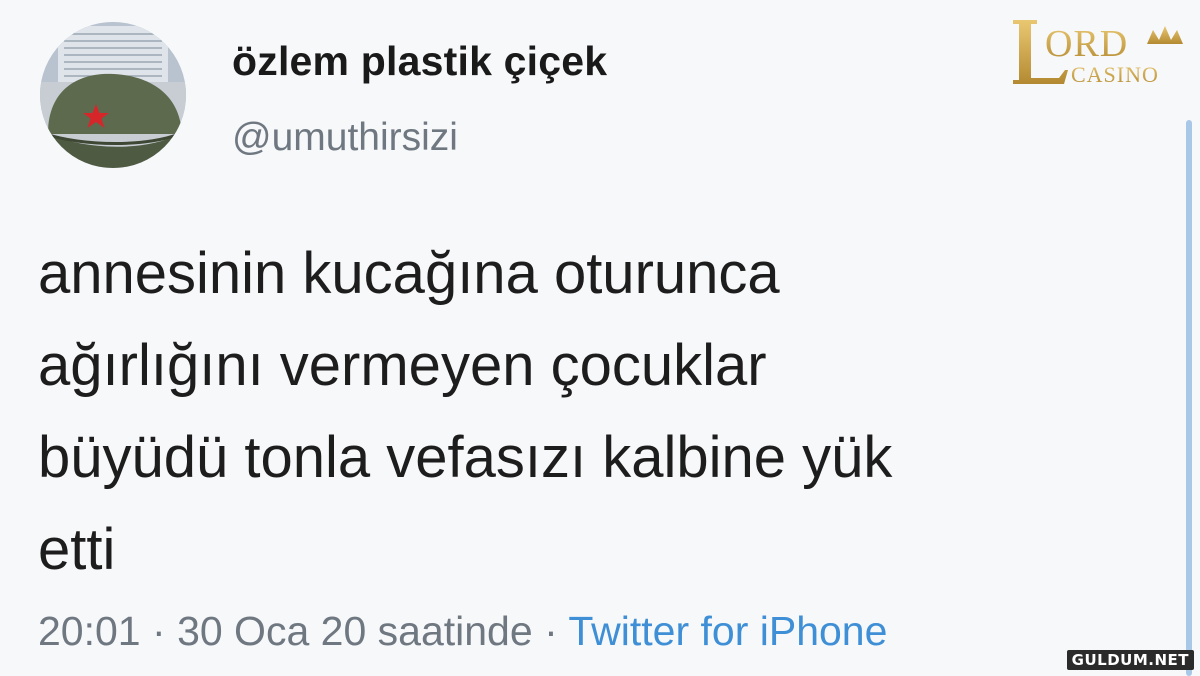 This screenshot has height=676, width=1200. Describe the element at coordinates (727, 631) in the screenshot. I see `tweet-source-link: Twitter for iPhone` at that location.